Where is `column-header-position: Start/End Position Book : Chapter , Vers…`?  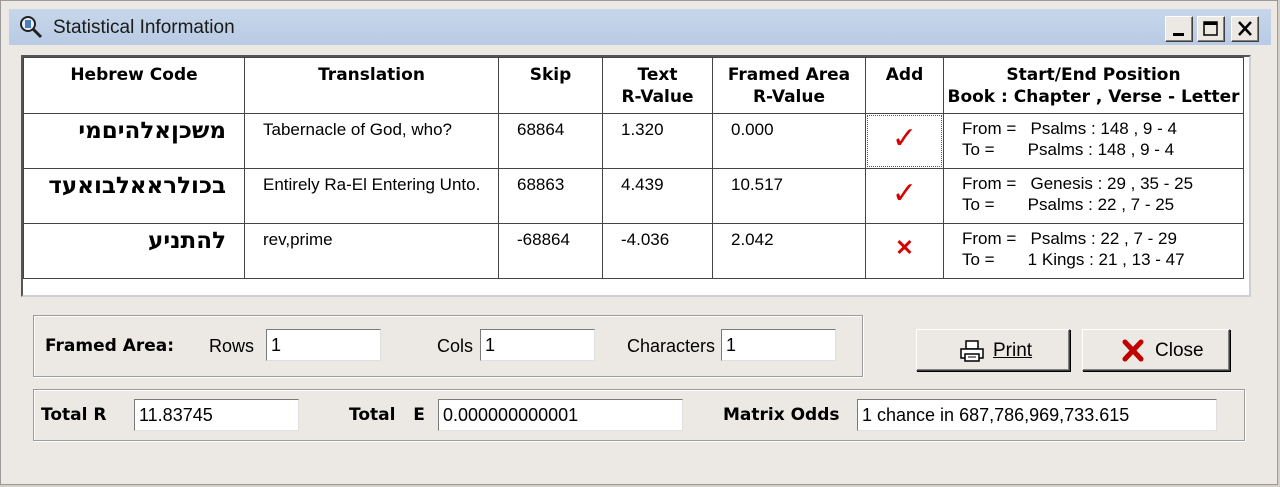 column-header-position: Start/End Position Book : Chapter , Vers… is located at coordinates (1093, 85).